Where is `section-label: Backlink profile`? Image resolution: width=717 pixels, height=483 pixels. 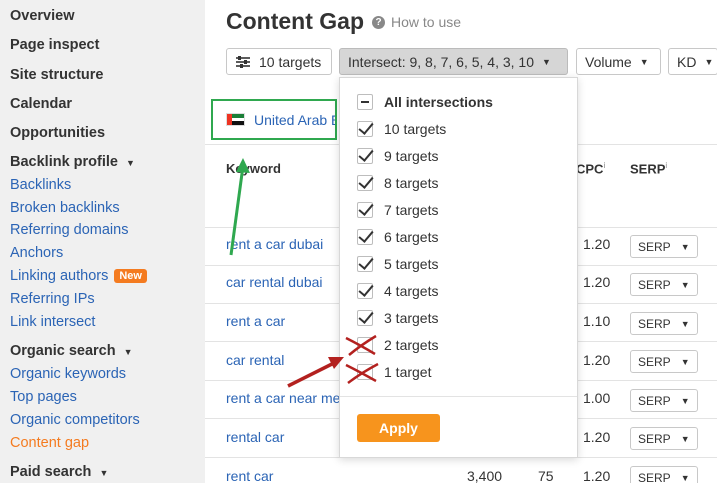 section-label: Backlink profile is located at coordinates (64, 162).